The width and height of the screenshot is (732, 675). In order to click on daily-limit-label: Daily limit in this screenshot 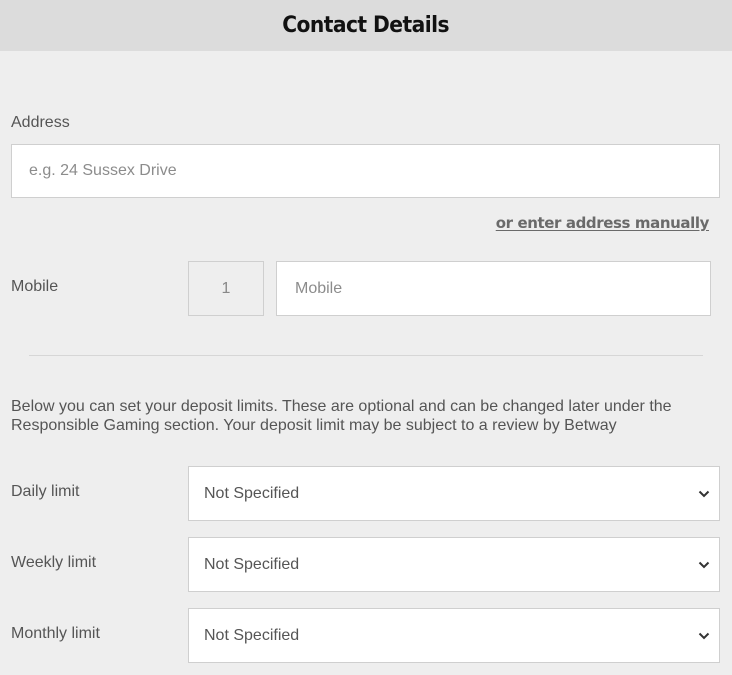, I will do `click(45, 491)`.